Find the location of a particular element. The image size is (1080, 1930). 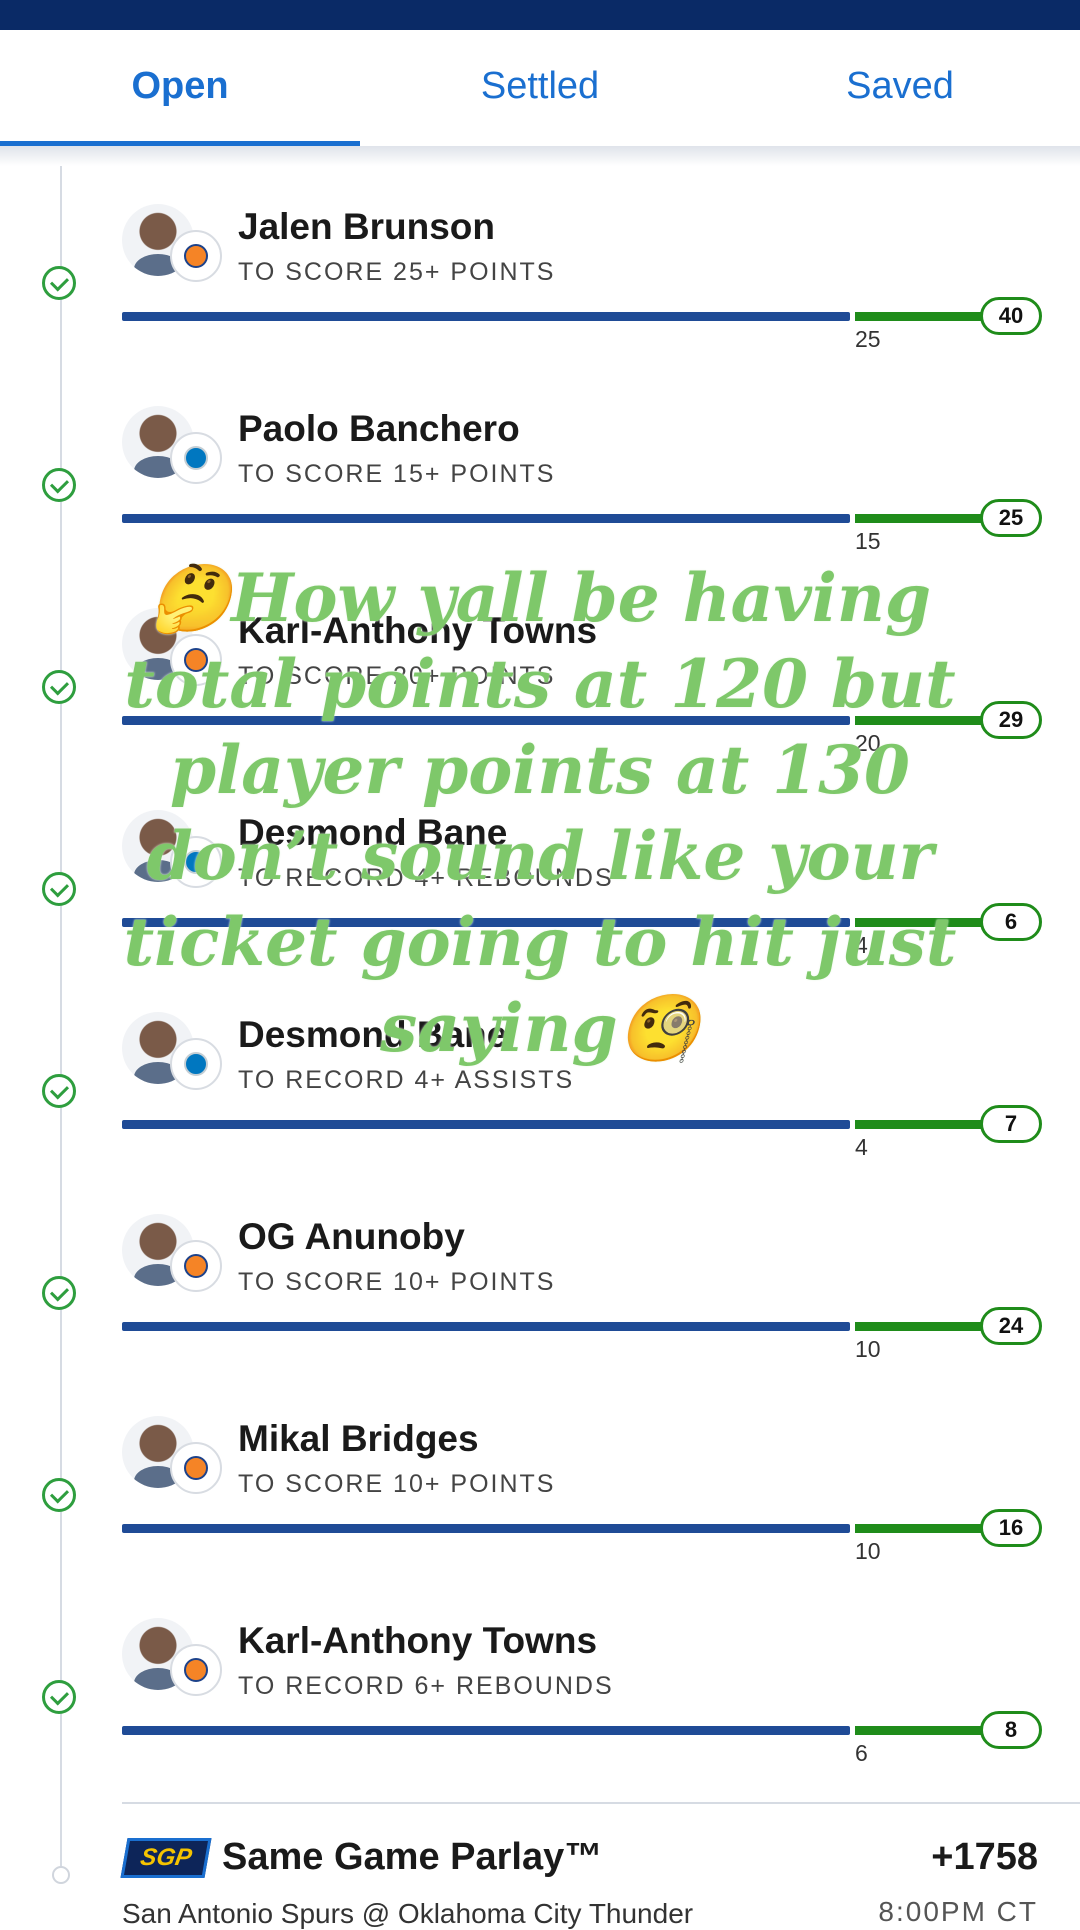

result-value: 16 is located at coordinates (1011, 1528).